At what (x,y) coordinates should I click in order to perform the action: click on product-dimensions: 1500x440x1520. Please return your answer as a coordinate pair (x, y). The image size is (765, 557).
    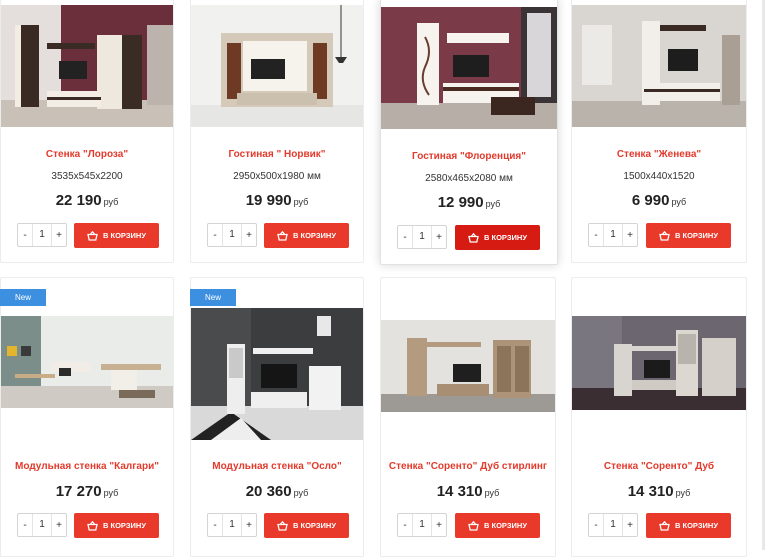
    Looking at the image, I should click on (659, 176).